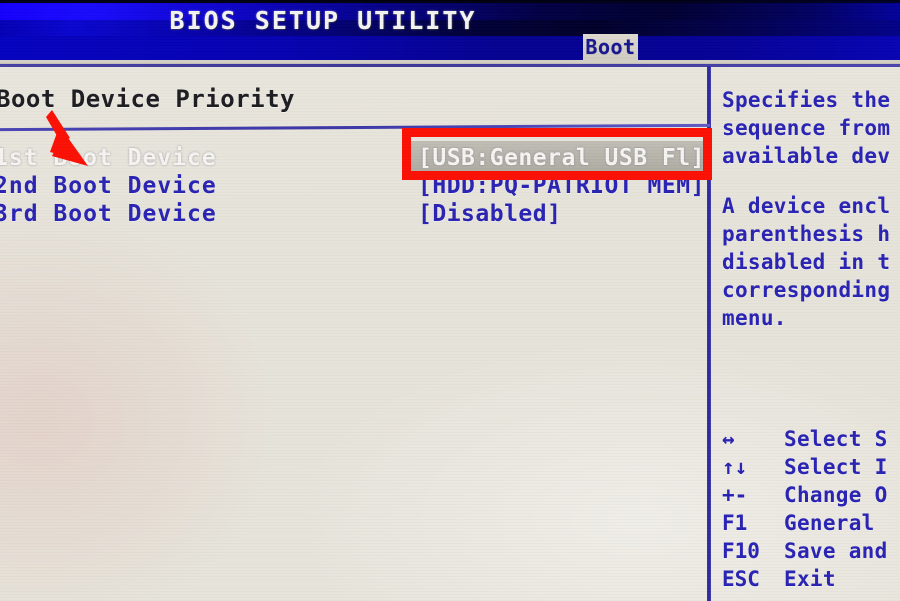 Image resolution: width=900 pixels, height=601 pixels. I want to click on bios-header-bar: BIOS SETUP UTILITY, so click(450, 30).